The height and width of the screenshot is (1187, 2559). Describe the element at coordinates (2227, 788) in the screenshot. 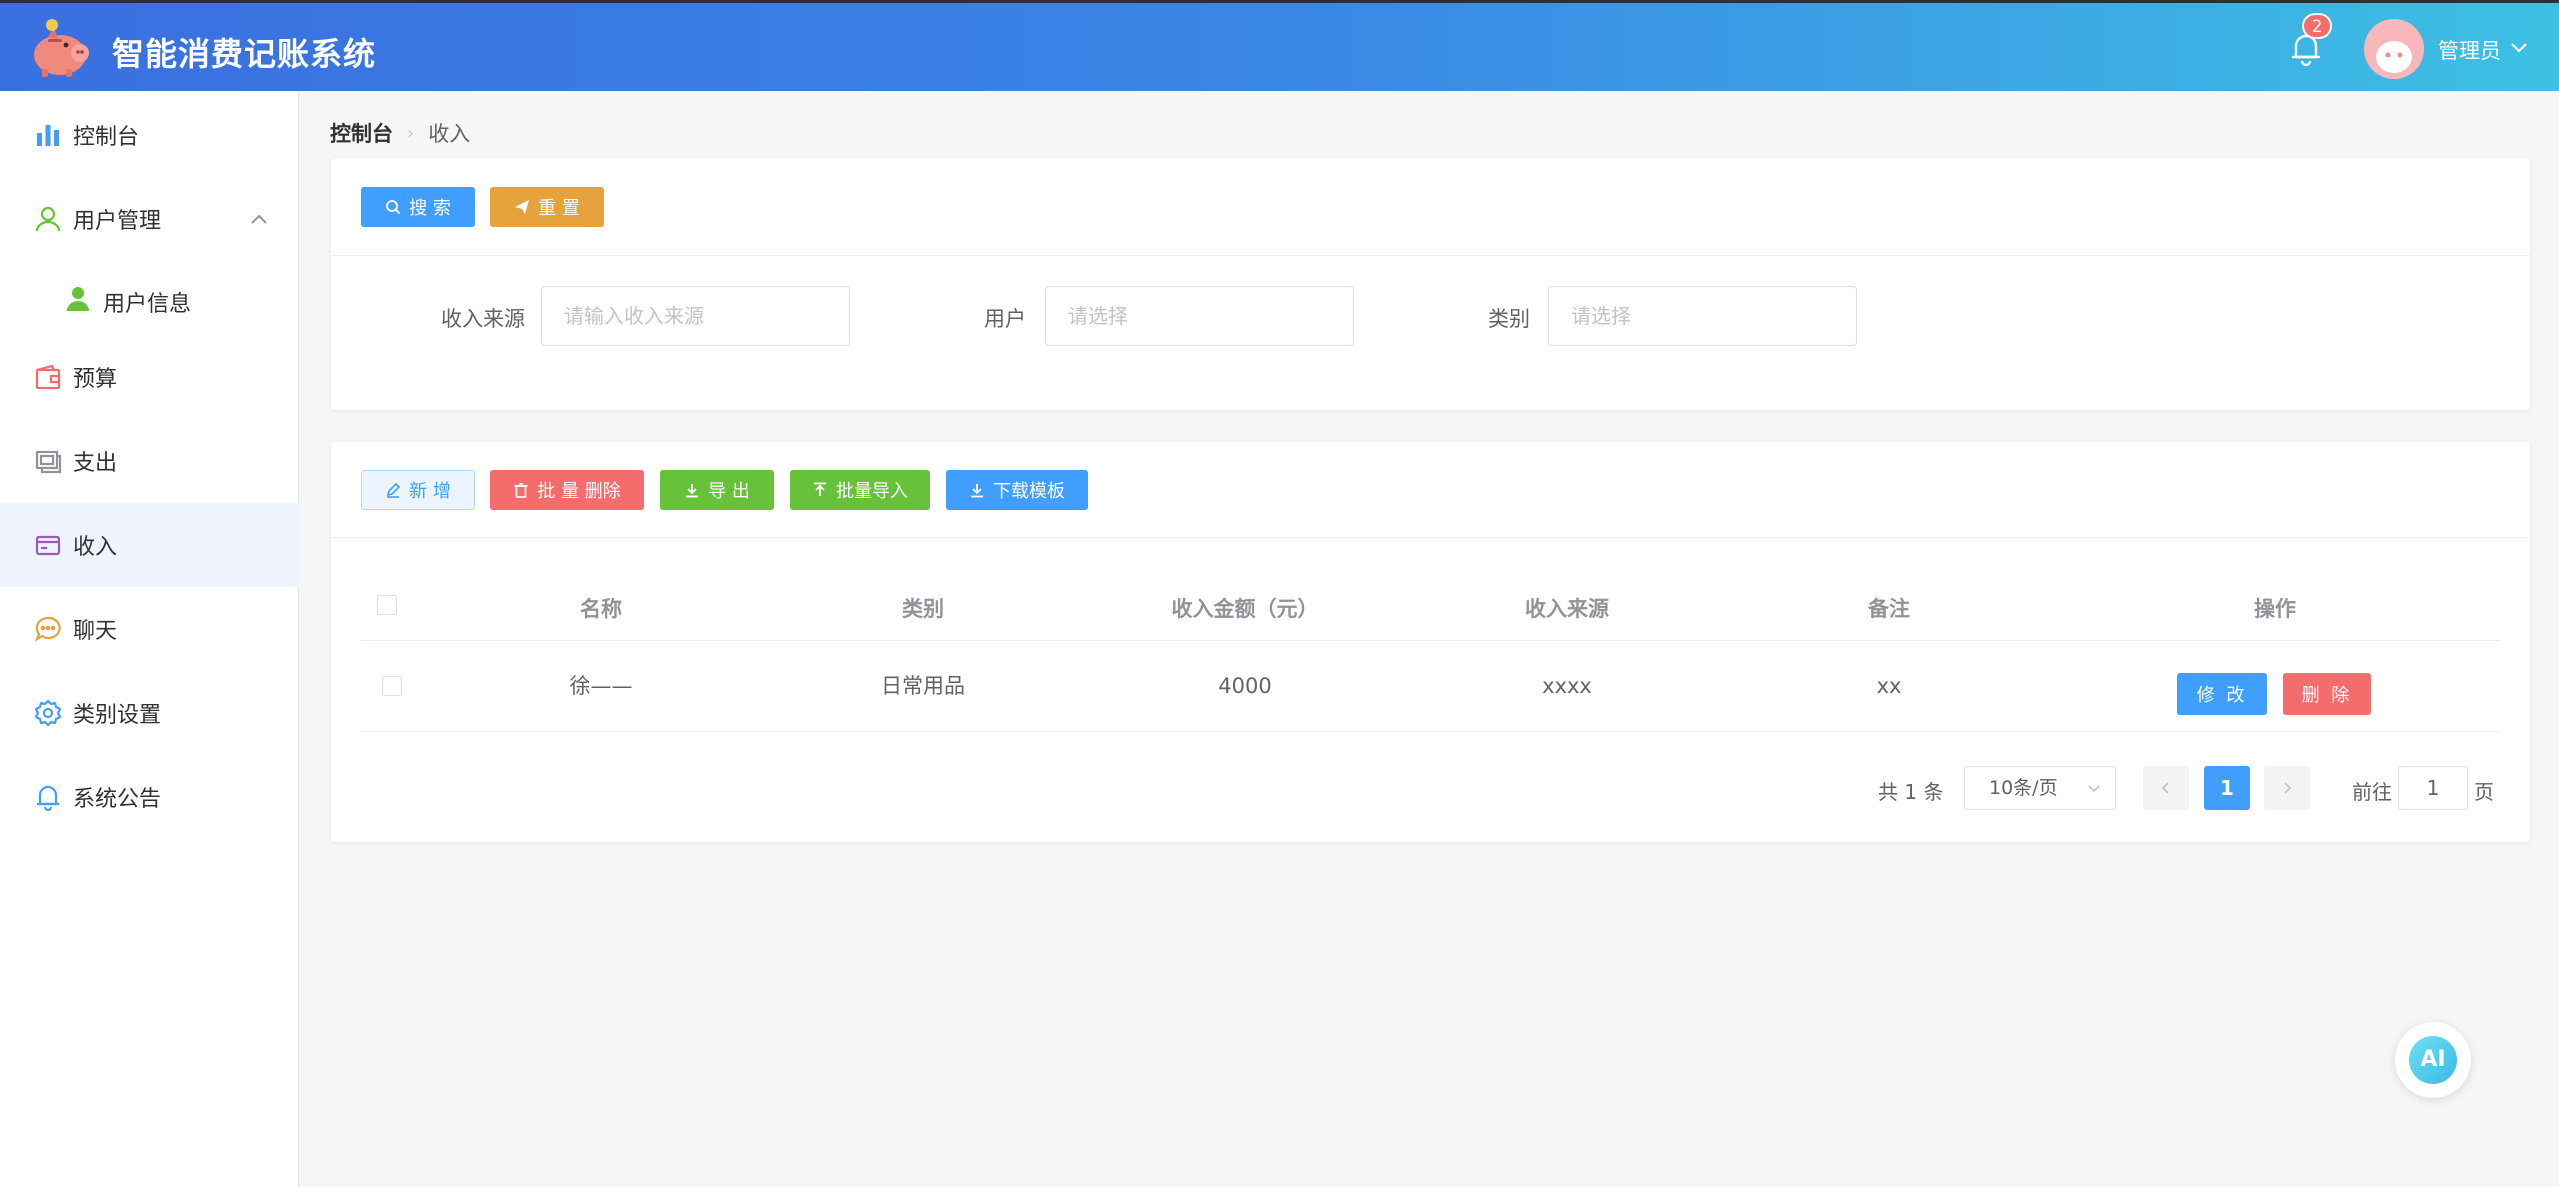

I see `page-number-button: 1` at that location.